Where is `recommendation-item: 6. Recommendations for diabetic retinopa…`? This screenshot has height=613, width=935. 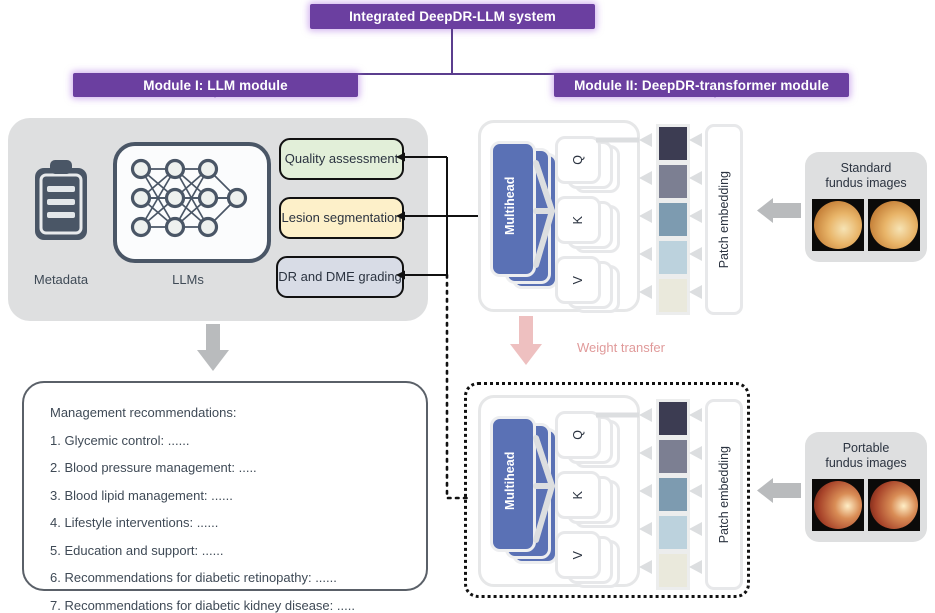
recommendation-item: 6. Recommendations for diabetic retinopa… is located at coordinates (193, 577).